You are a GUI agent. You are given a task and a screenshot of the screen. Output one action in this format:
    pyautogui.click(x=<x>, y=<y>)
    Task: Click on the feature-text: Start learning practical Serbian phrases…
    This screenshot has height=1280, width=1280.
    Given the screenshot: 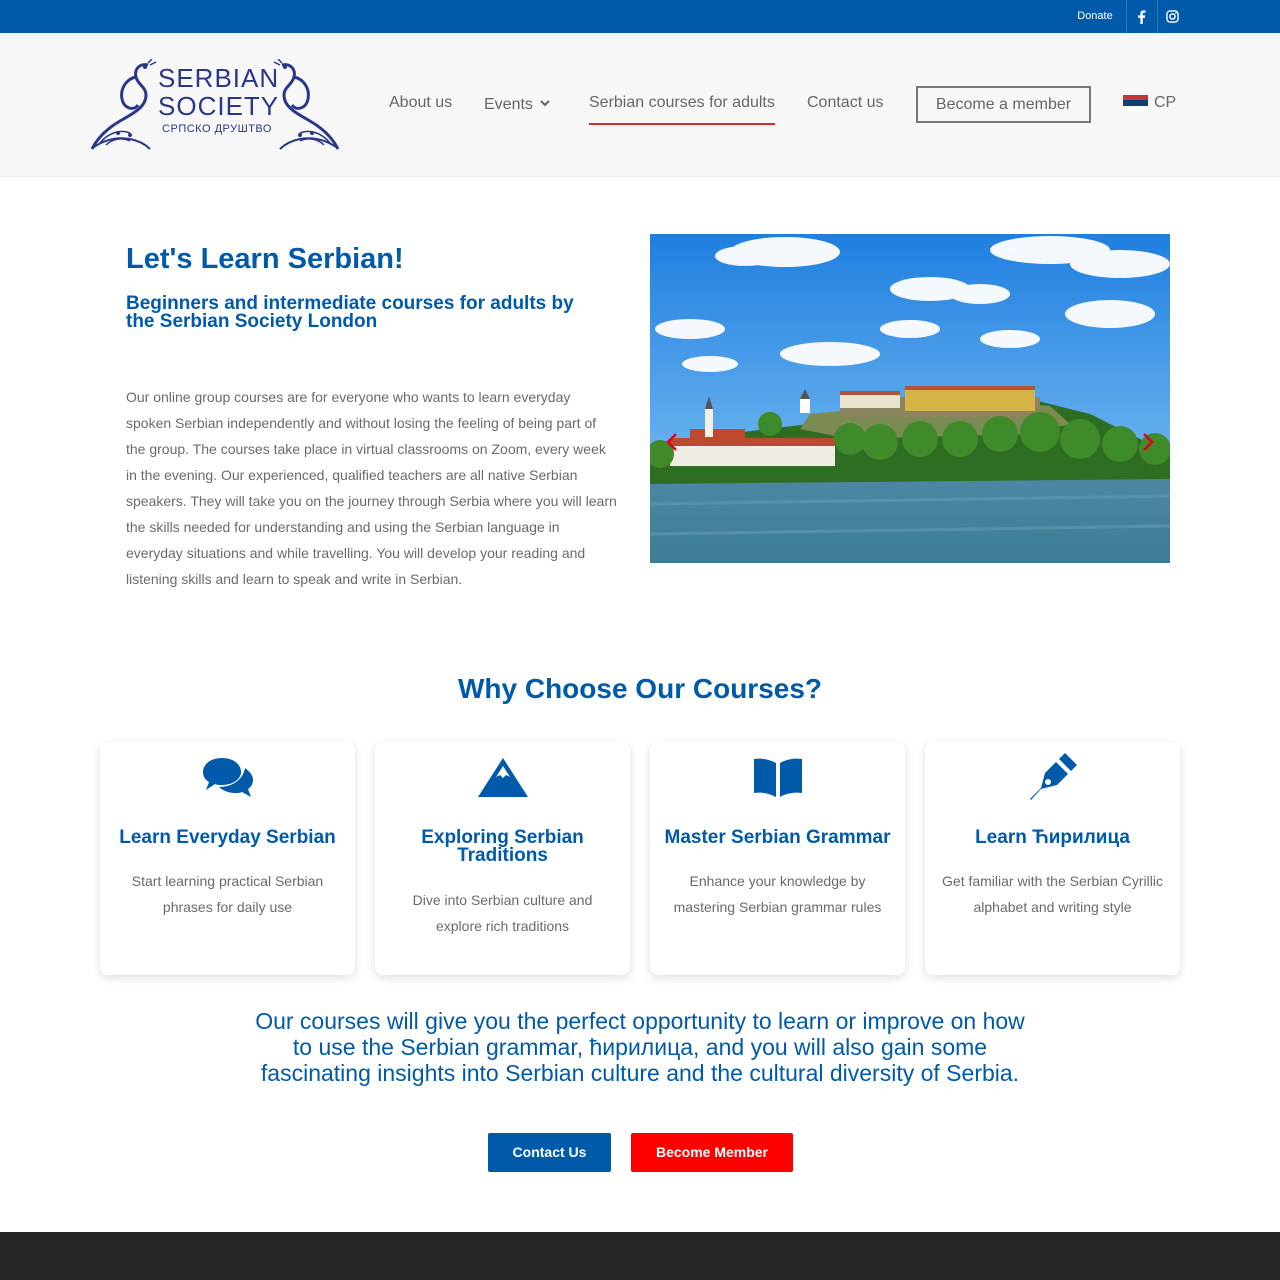 What is the action you would take?
    pyautogui.click(x=227, y=894)
    